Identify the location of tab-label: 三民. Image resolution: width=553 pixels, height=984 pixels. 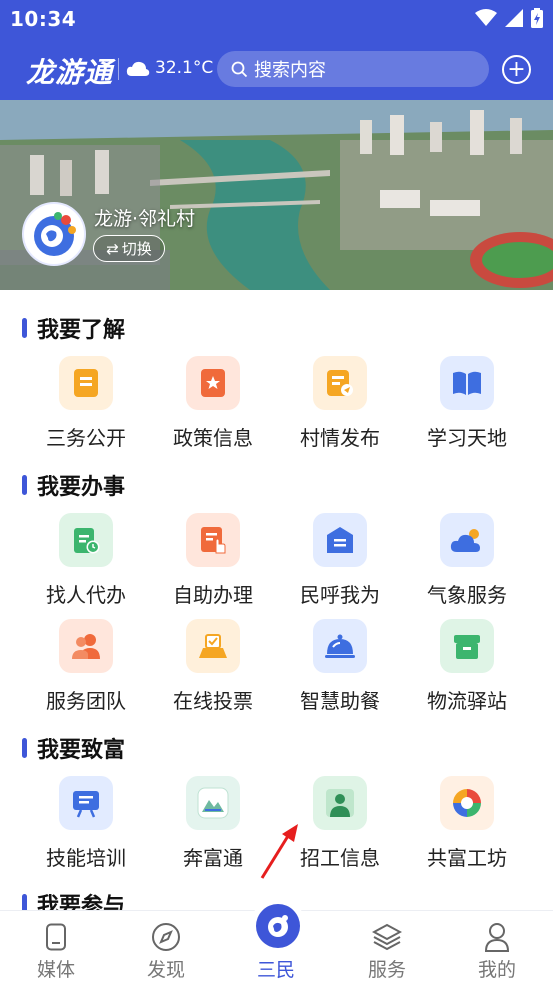
(275, 970).